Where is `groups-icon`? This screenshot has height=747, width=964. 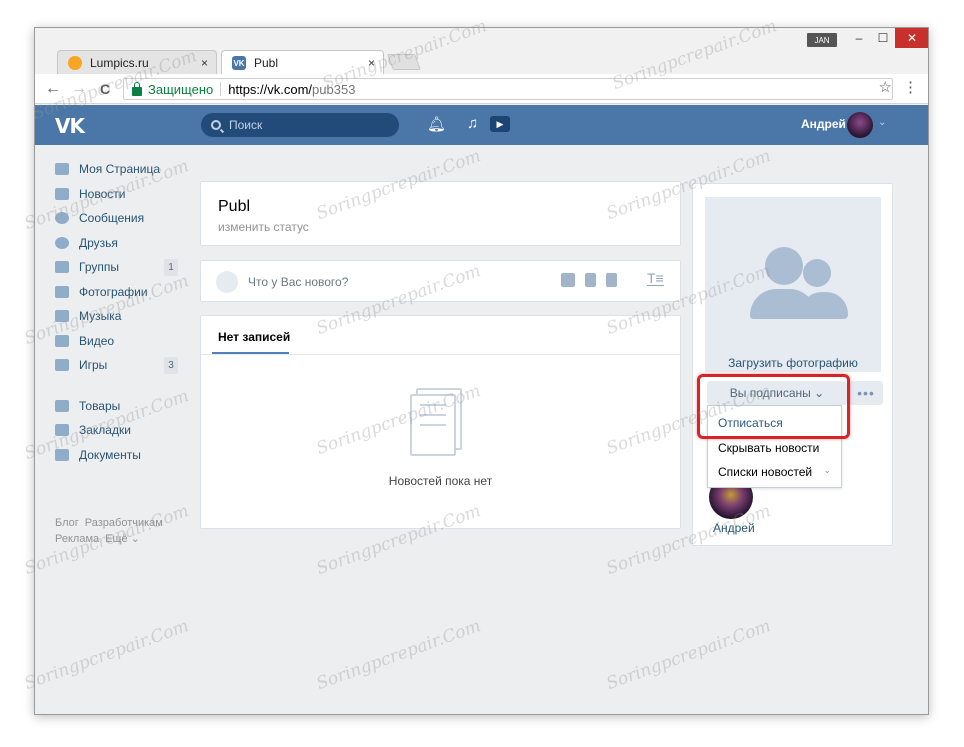 groups-icon is located at coordinates (62, 267).